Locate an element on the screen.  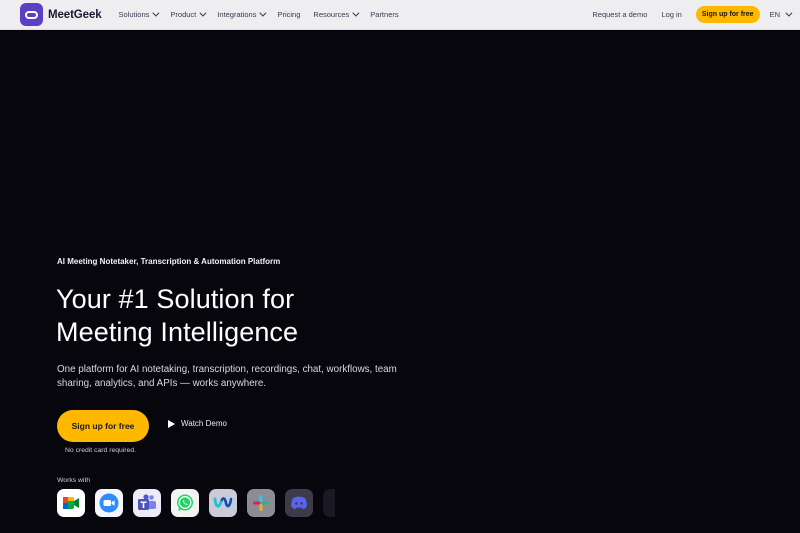
integration-icons is located at coordinates (201, 503).